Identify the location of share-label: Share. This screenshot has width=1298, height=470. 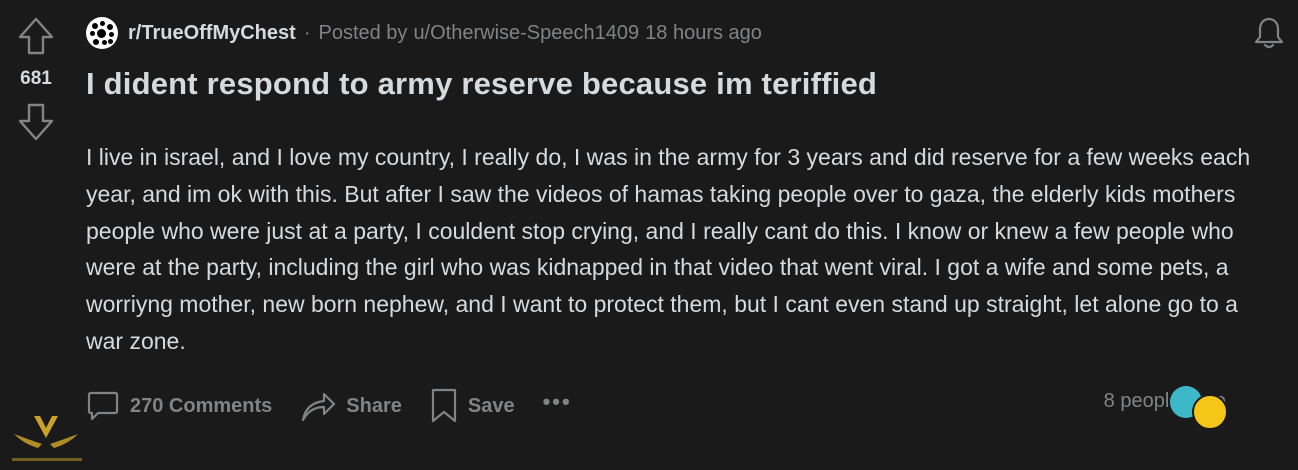
(374, 405).